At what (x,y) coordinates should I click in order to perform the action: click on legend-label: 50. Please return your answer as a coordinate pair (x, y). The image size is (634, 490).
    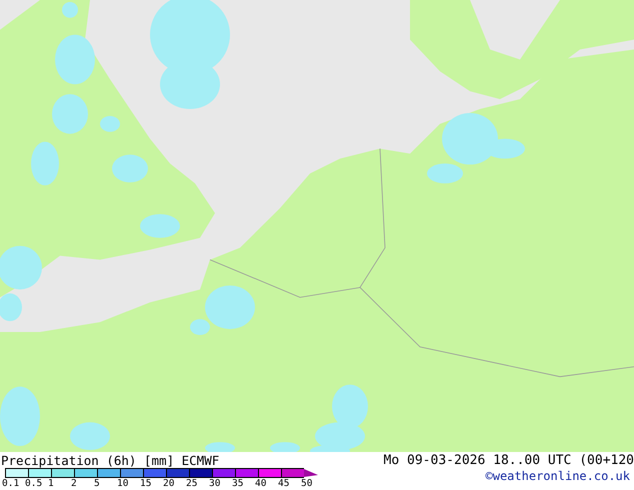
    Looking at the image, I should click on (307, 484).